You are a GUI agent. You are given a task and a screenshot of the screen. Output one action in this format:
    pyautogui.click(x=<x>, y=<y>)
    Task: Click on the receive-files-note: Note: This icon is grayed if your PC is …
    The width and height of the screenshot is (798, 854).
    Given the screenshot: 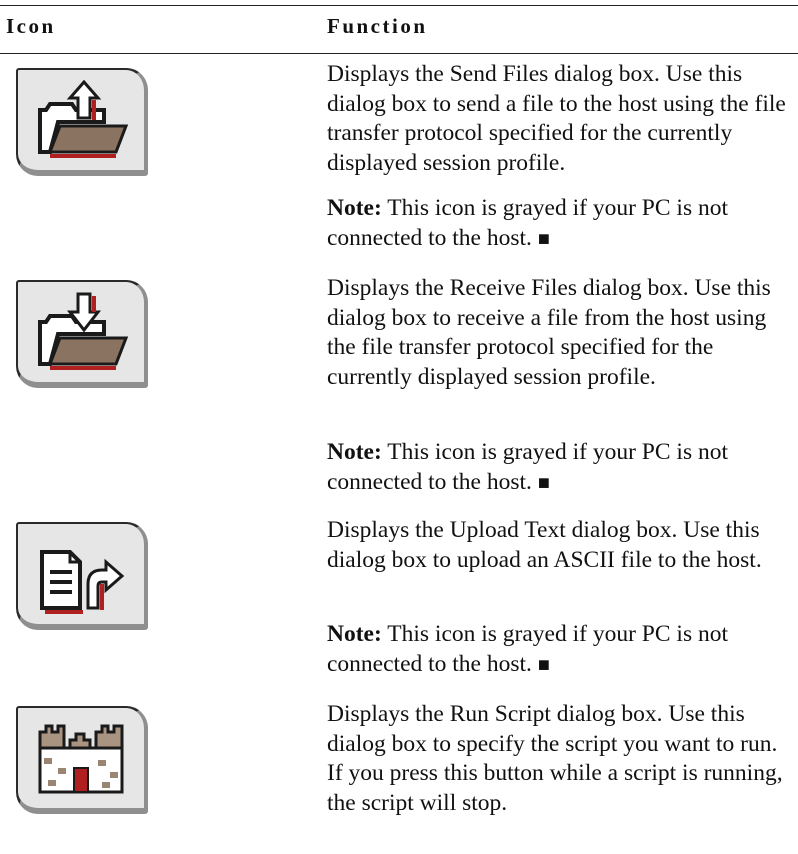 What is the action you would take?
    pyautogui.click(x=557, y=468)
    